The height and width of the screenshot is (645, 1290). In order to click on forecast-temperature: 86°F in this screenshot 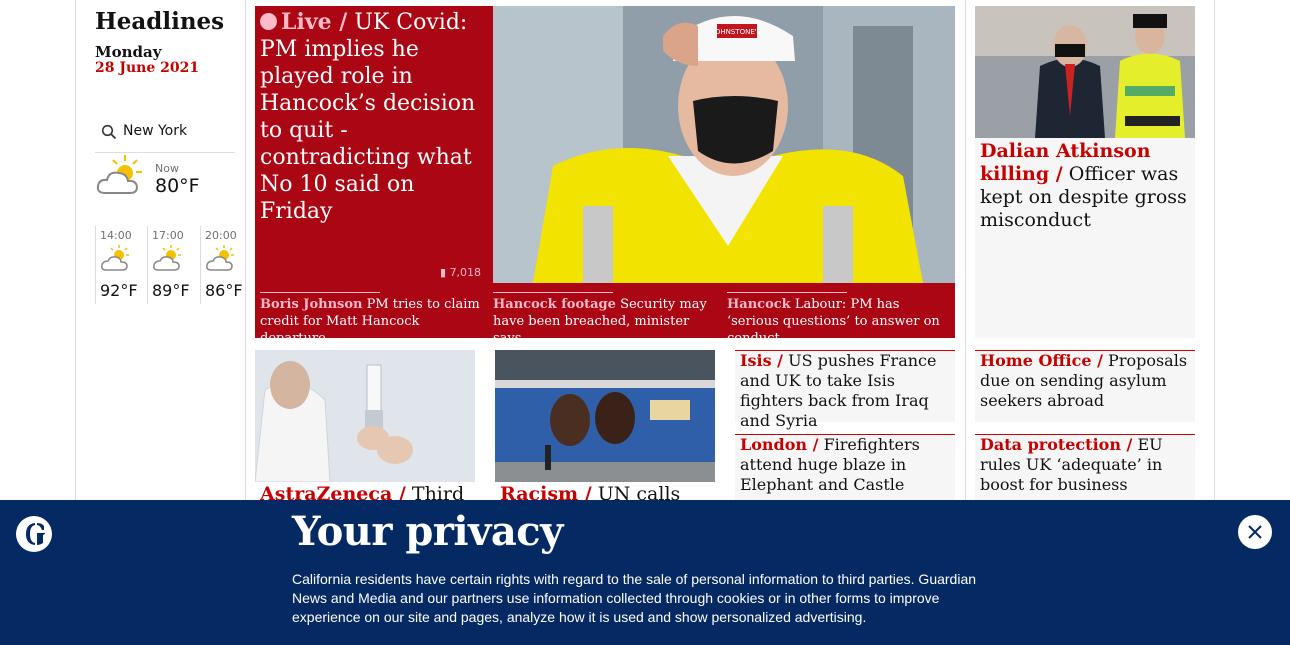, I will do `click(224, 290)`.